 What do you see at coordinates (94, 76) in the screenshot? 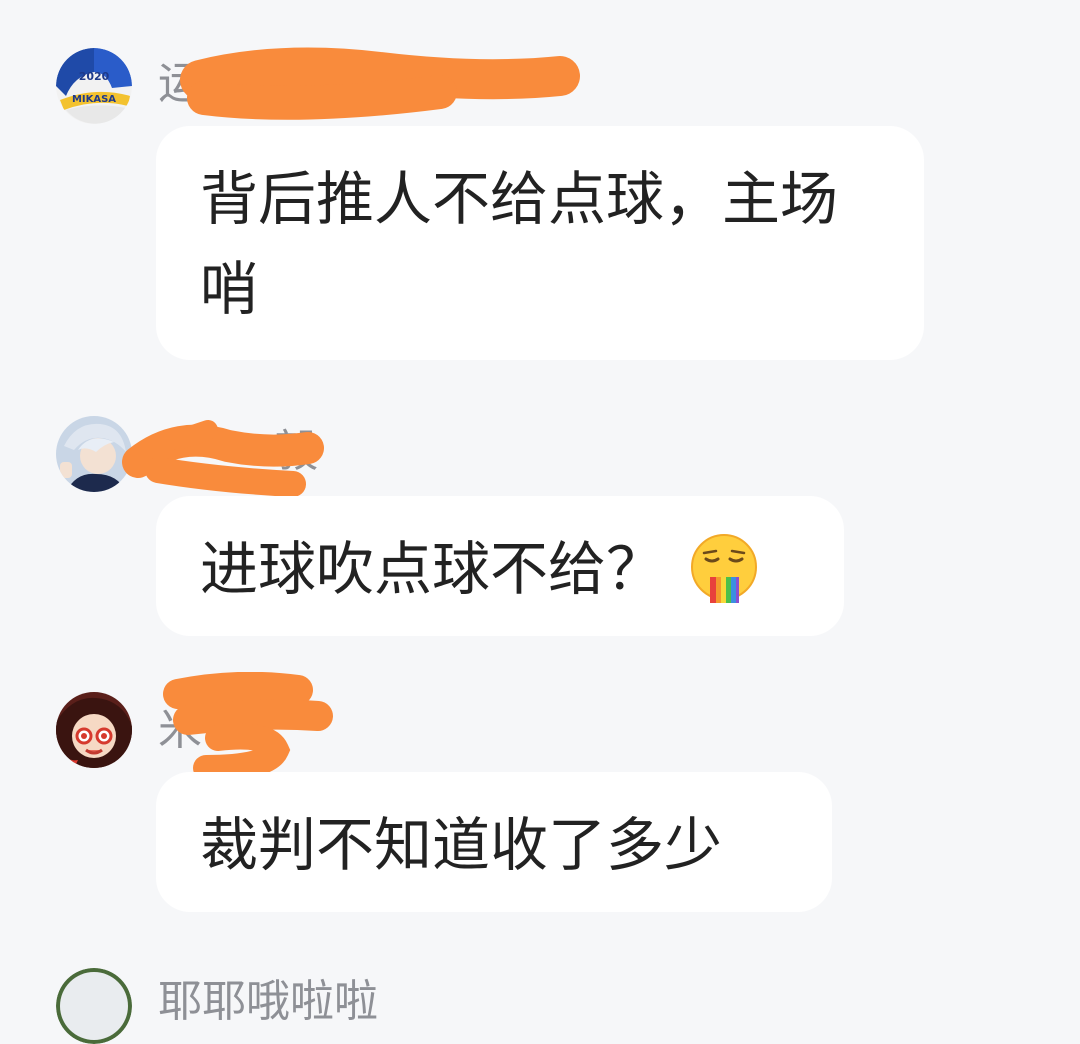
I see `svg-text: 2020` at bounding box center [94, 76].